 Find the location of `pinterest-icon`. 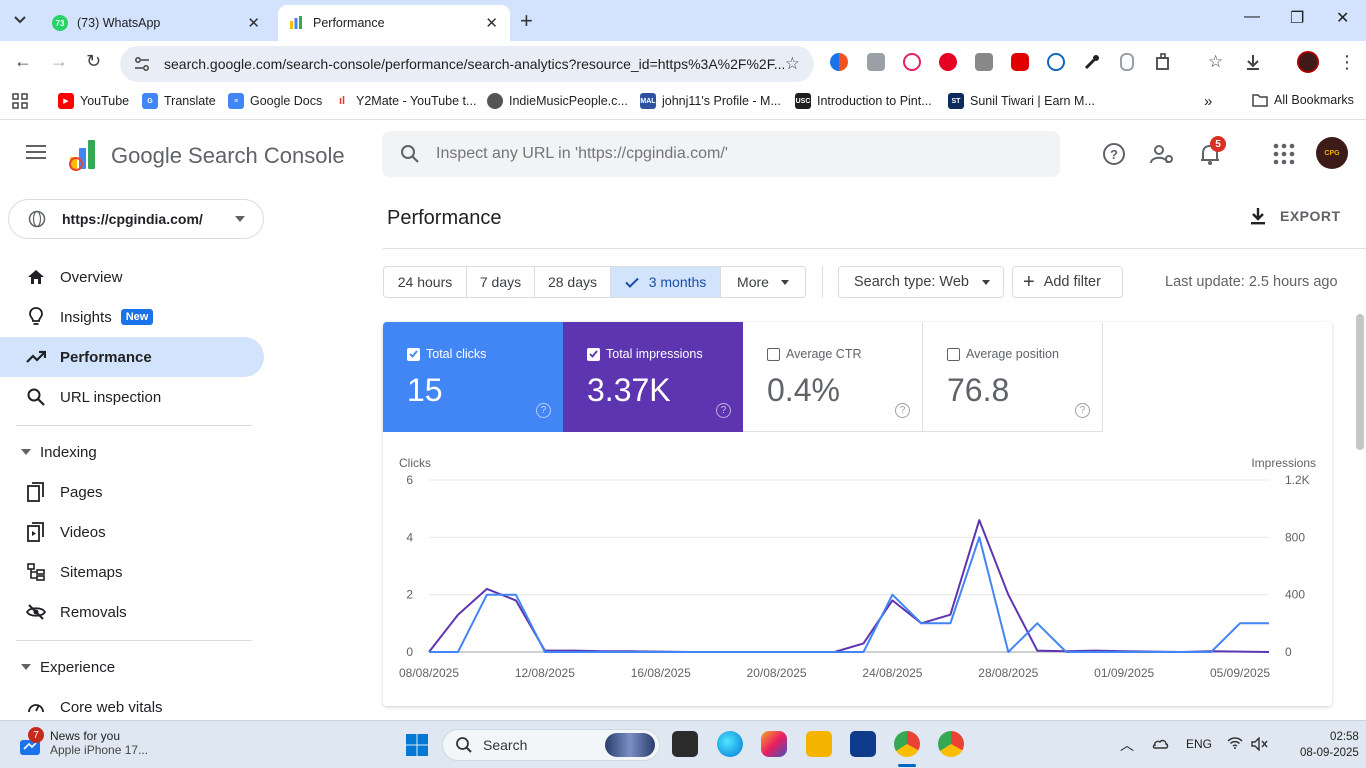

pinterest-icon is located at coordinates (948, 62).